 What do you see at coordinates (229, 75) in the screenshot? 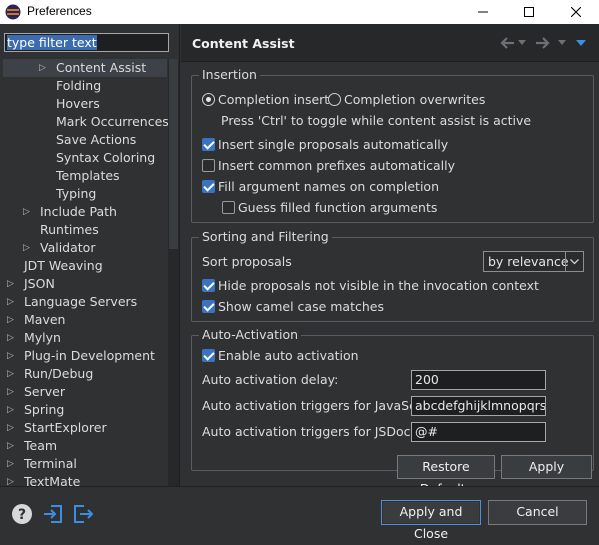
I see `insertion-legend: Insertion` at bounding box center [229, 75].